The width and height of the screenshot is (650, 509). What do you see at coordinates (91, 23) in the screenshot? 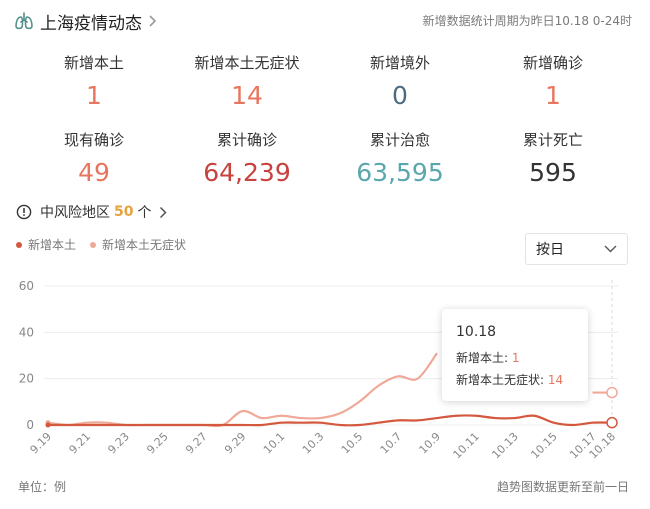
I see `card-title: 上海疫情动态` at bounding box center [91, 23].